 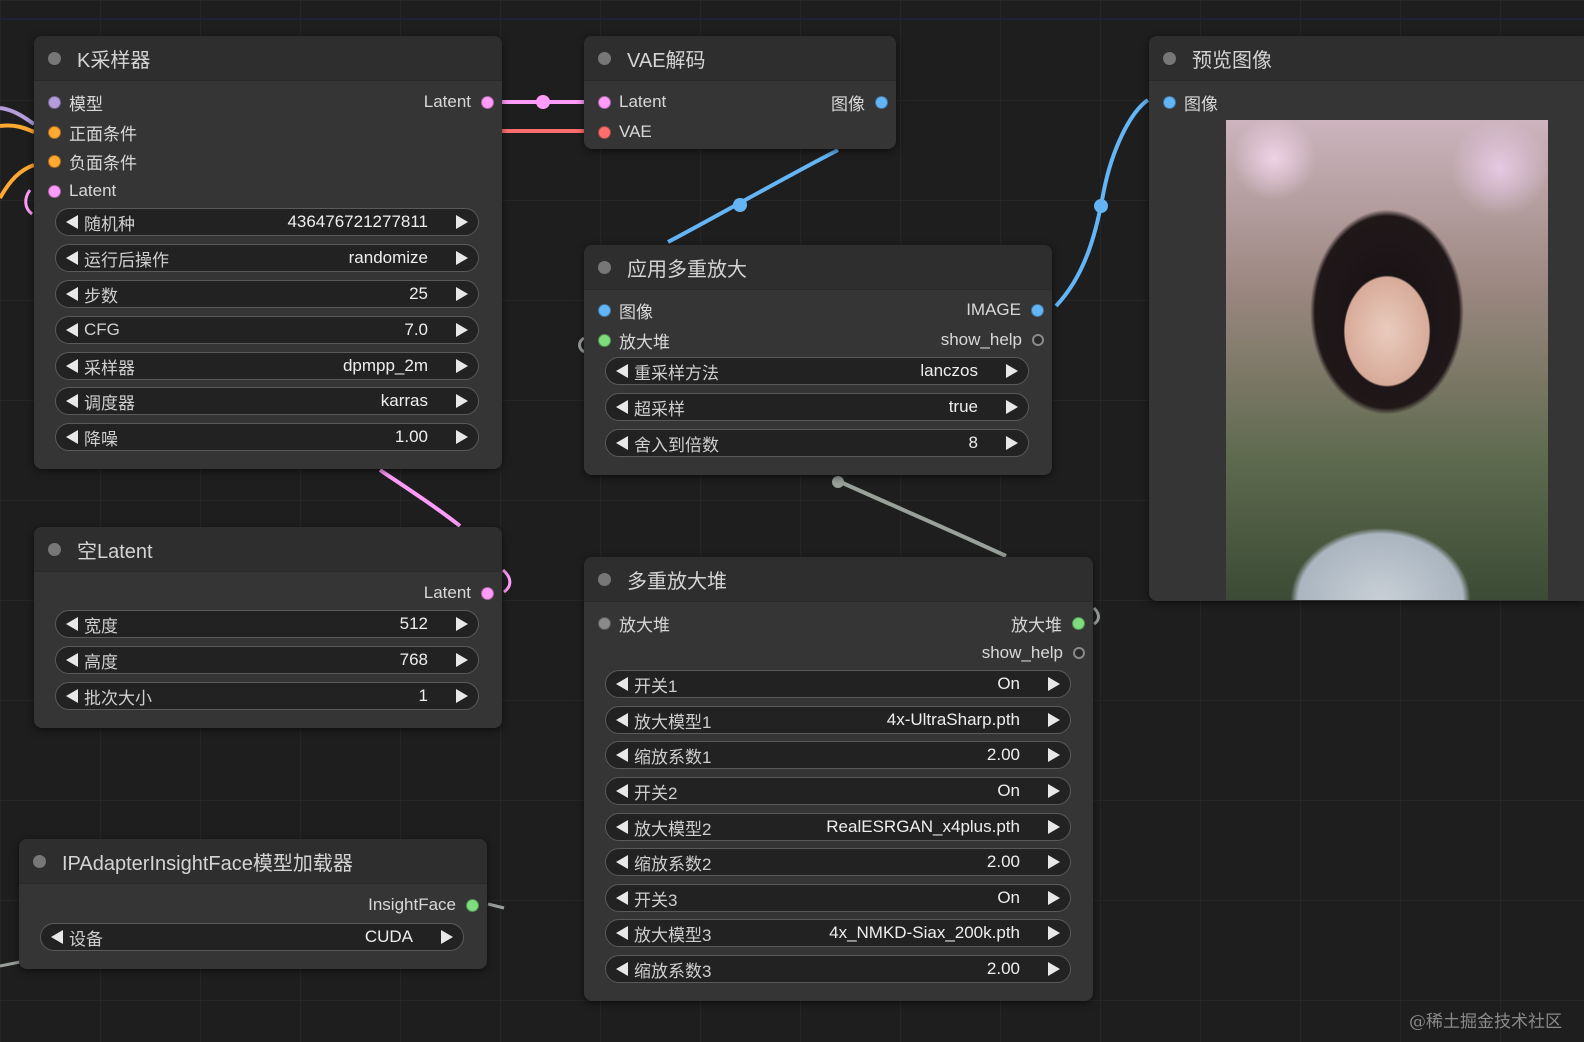 I want to click on apply-upscale-input-image: 图像, so click(x=625, y=310).